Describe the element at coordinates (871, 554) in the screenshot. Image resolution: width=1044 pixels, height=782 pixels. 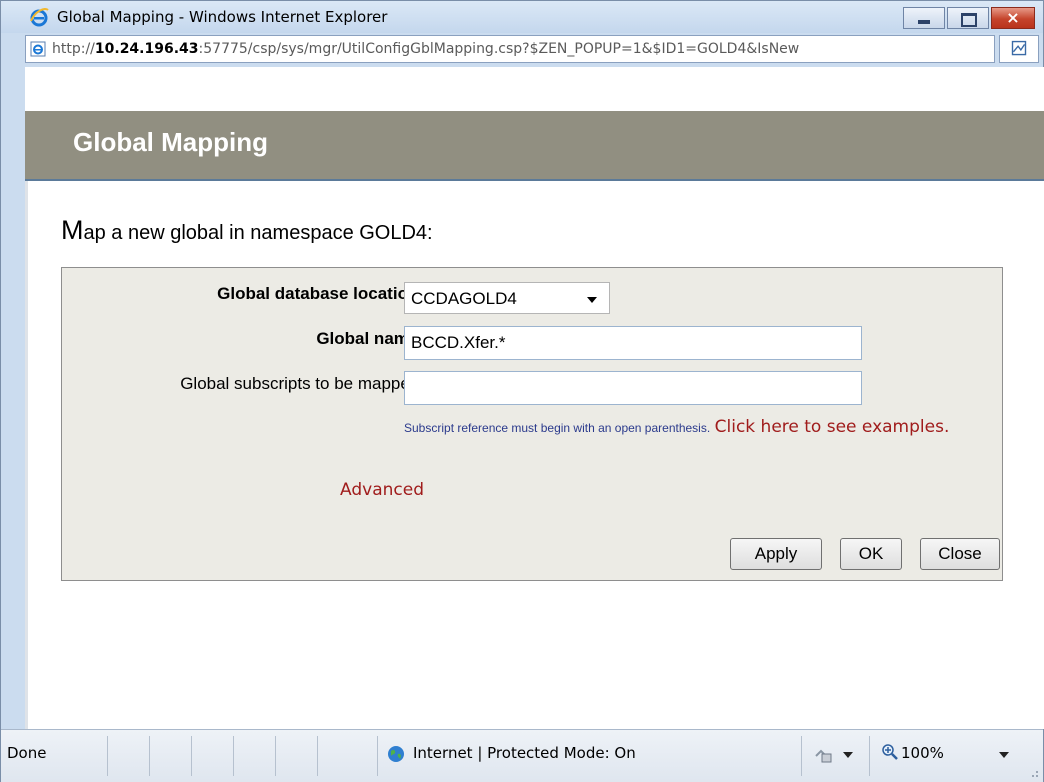
I see `ok-button: OK` at that location.